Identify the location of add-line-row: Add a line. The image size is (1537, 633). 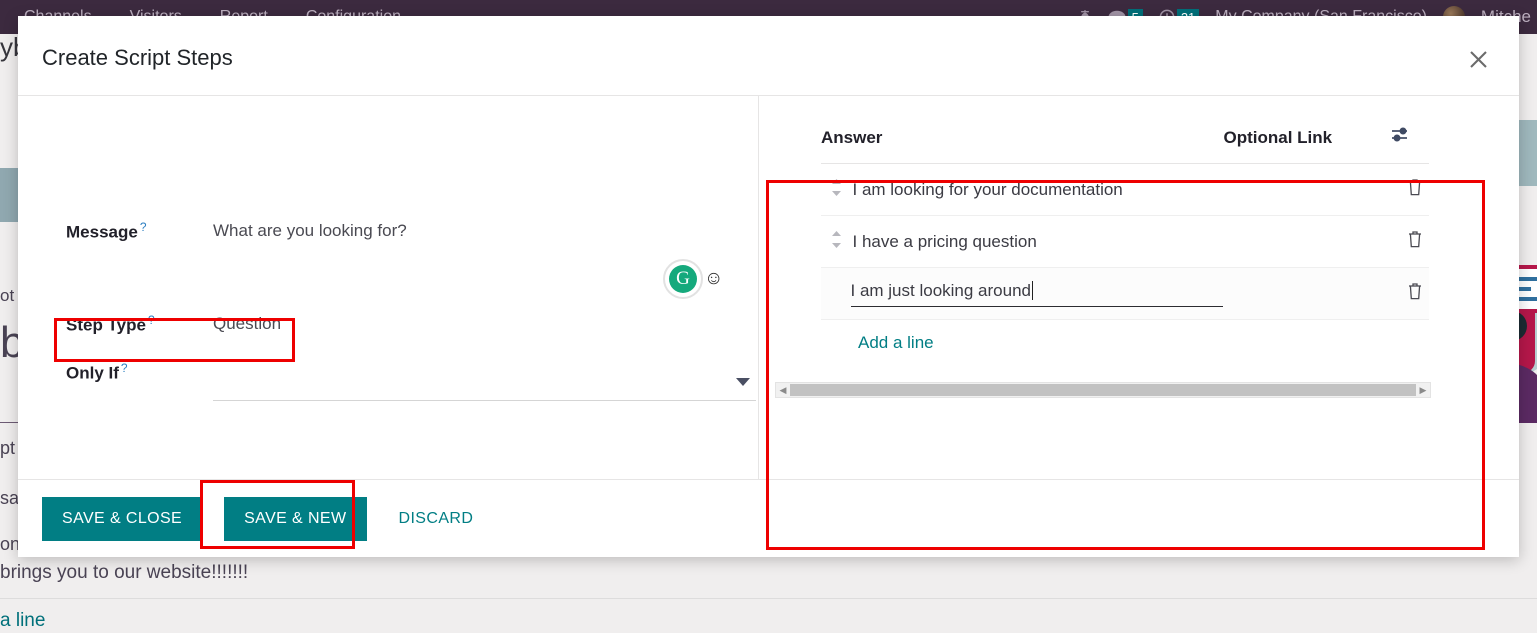
(1125, 343).